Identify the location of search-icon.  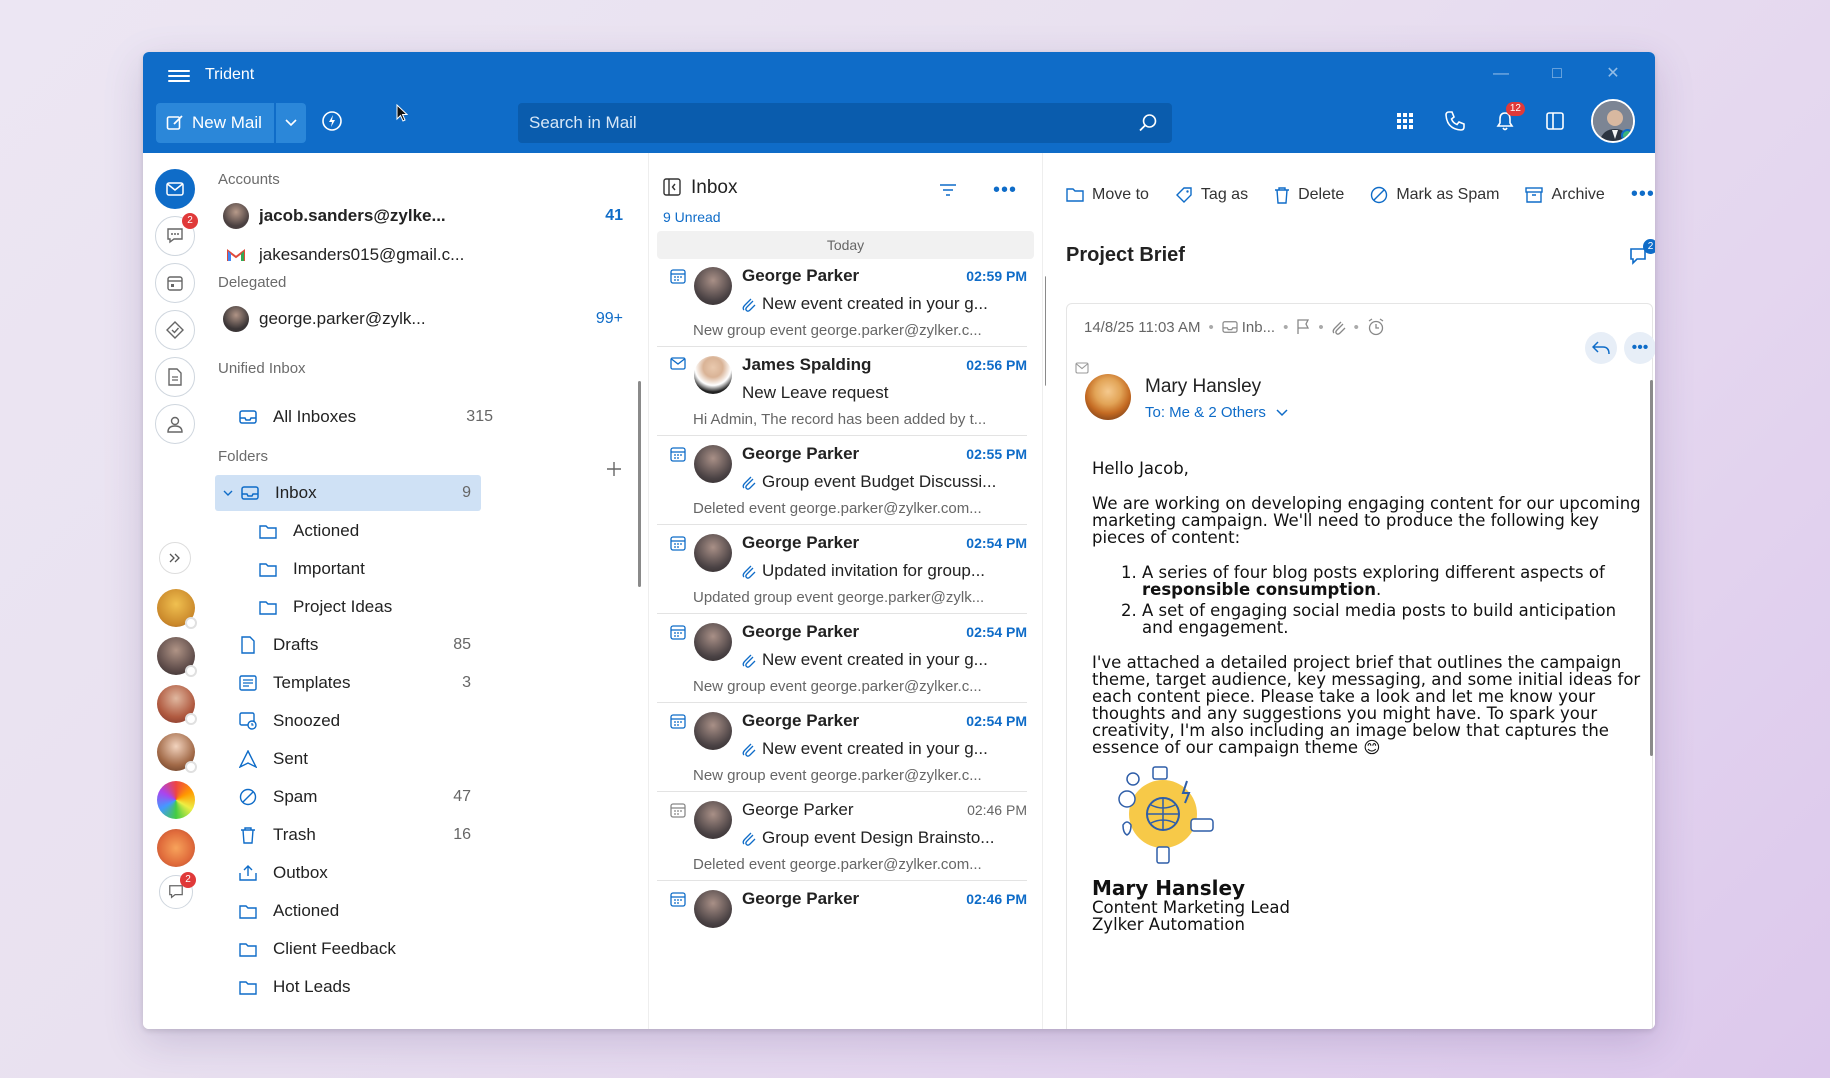
(1148, 123).